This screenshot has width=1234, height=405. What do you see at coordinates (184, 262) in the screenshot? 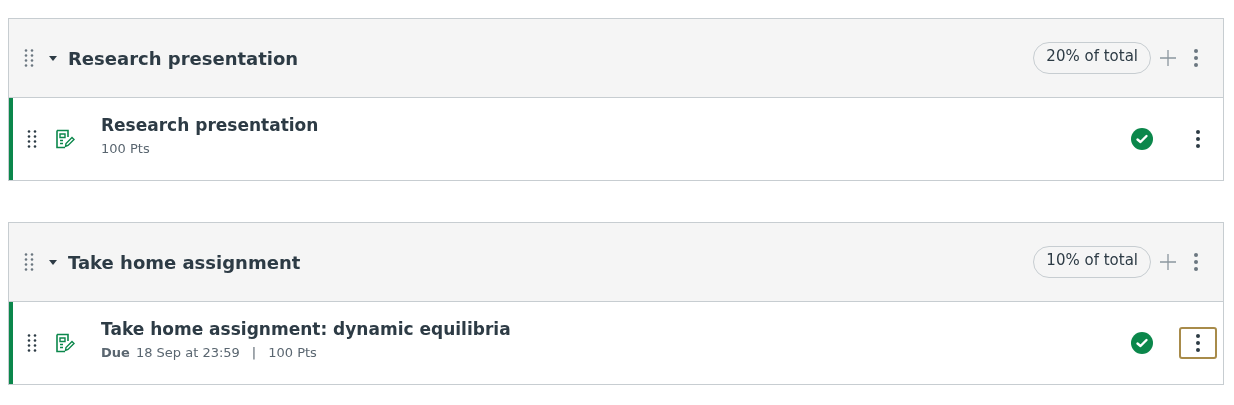
I see `group-title: Take home assignment` at bounding box center [184, 262].